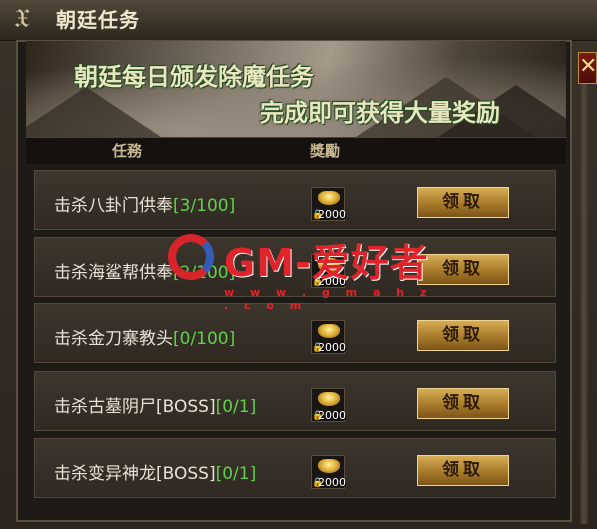 This screenshot has width=597, height=529. What do you see at coordinates (204, 273) in the screenshot?
I see `task-progress: [2/100]` at bounding box center [204, 273].